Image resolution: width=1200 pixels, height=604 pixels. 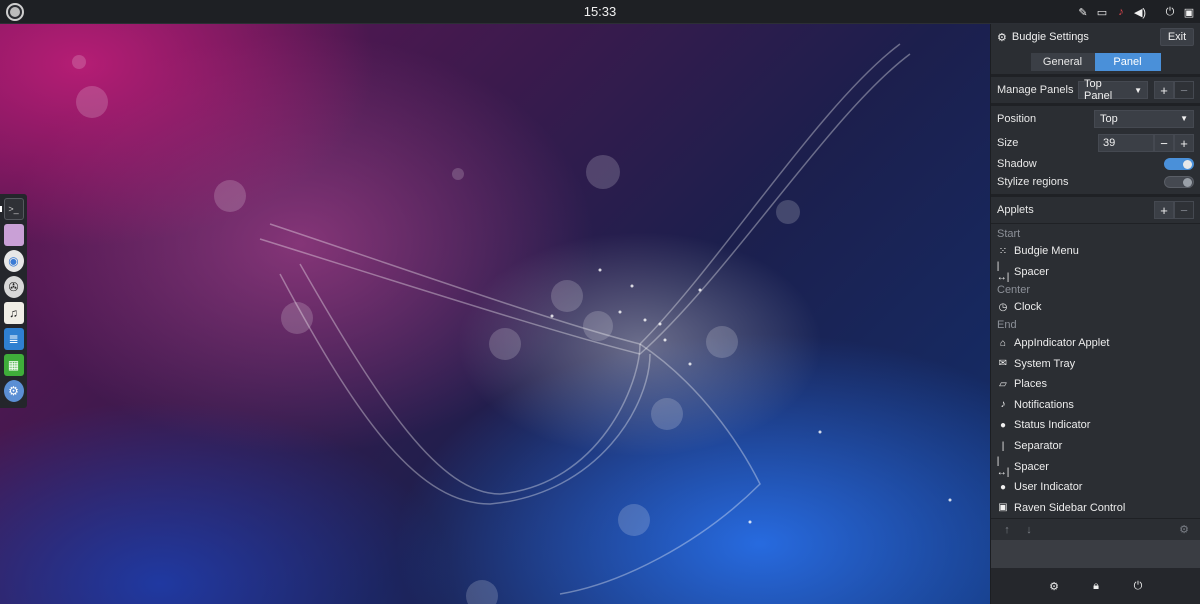 What do you see at coordinates (1035, 90) in the screenshot?
I see `manage-panels-label: Manage Panels` at bounding box center [1035, 90].